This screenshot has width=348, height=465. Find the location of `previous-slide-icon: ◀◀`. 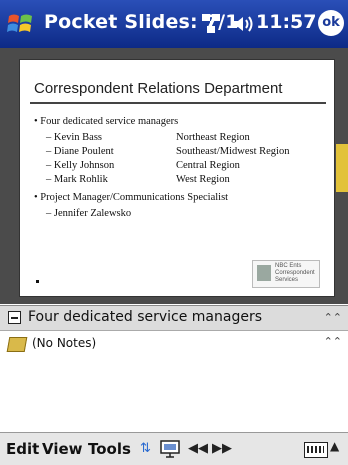

previous-slide-icon: ◀◀ is located at coordinates (198, 448).